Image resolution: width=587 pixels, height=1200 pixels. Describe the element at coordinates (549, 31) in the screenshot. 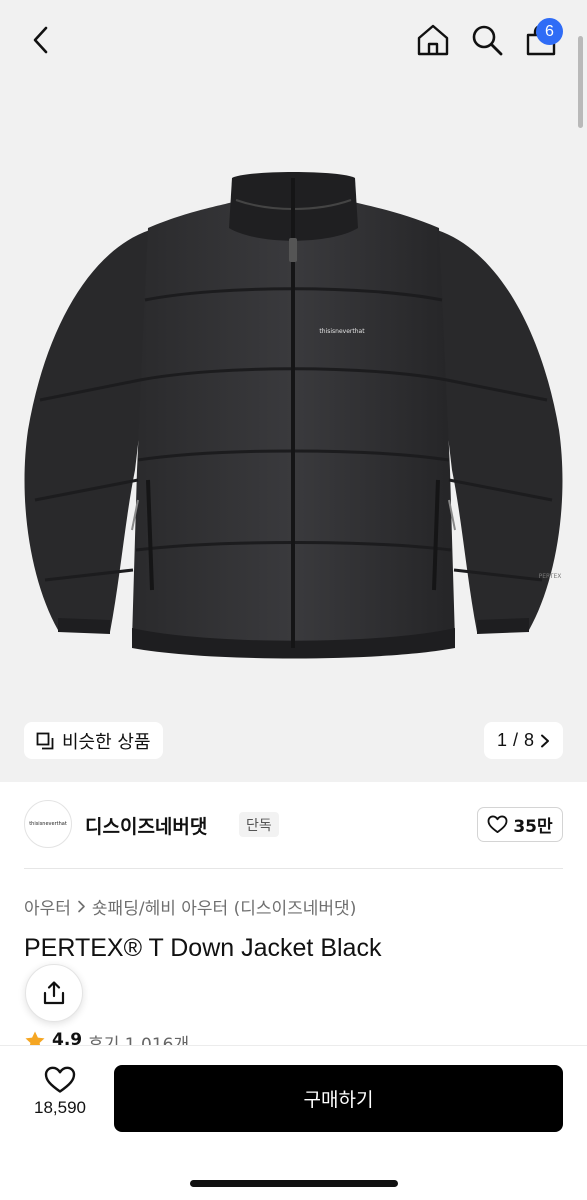

I see `cart-count-badge: 6` at that location.